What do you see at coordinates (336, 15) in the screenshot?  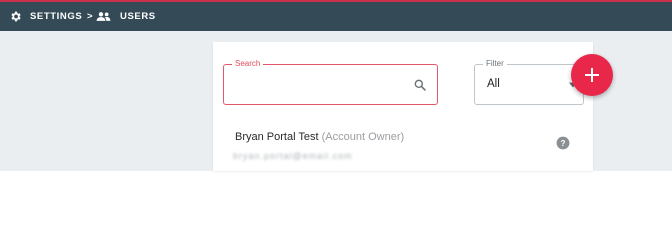 I see `top-bar: SETTINGS > USERS` at bounding box center [336, 15].